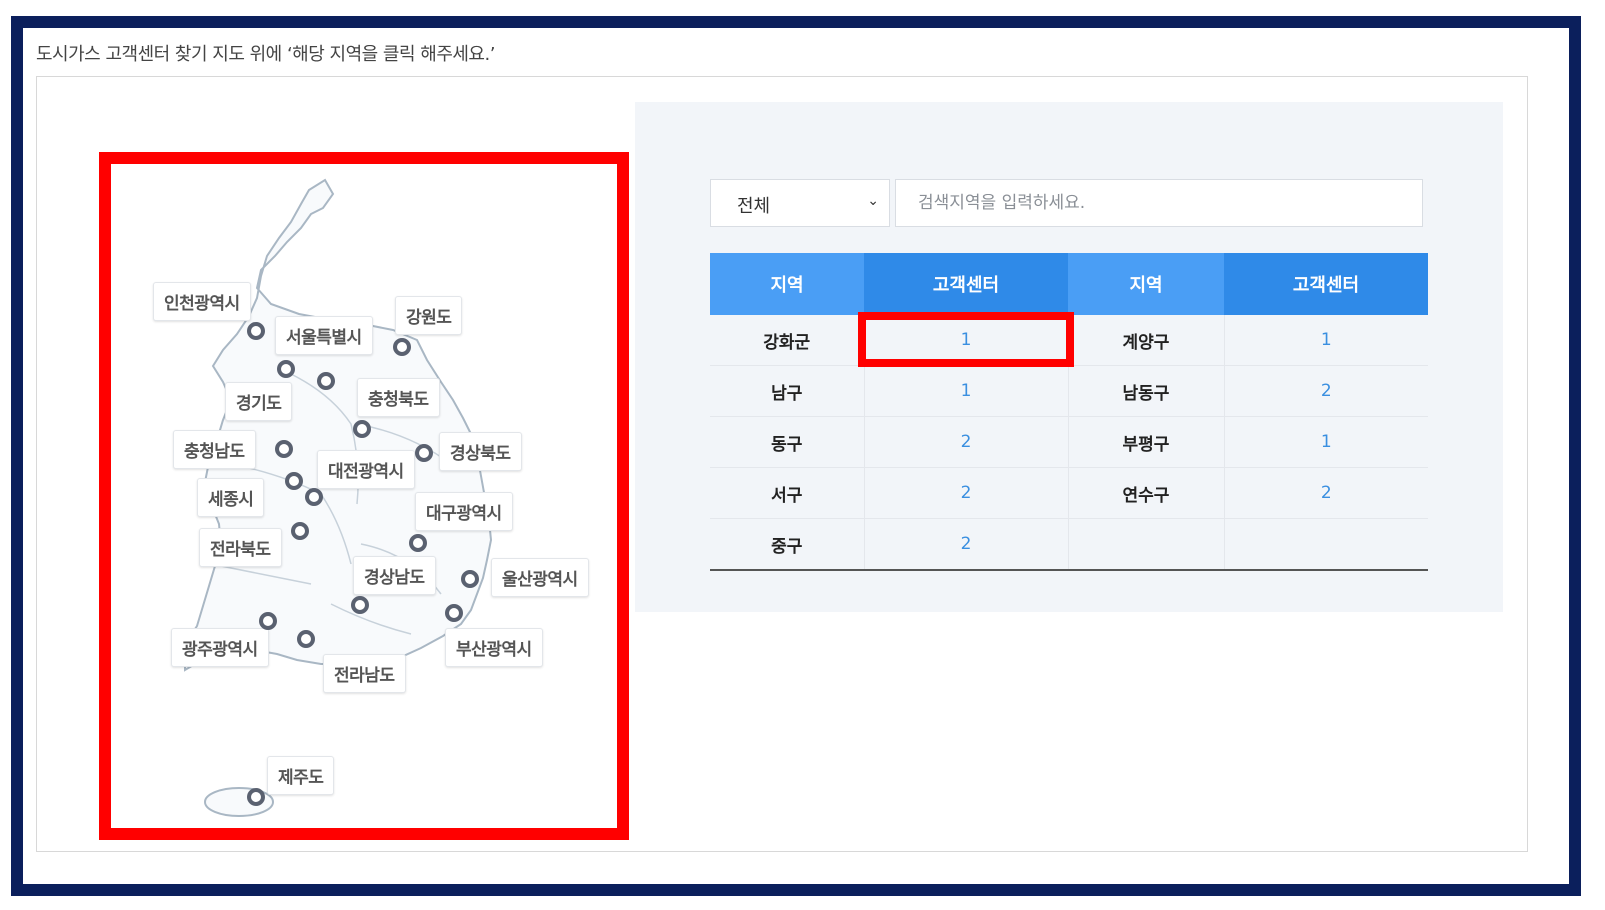 This screenshot has height=910, width=1605. What do you see at coordinates (1326, 284) in the screenshot?
I see `header-center-2: 고객센터` at bounding box center [1326, 284].